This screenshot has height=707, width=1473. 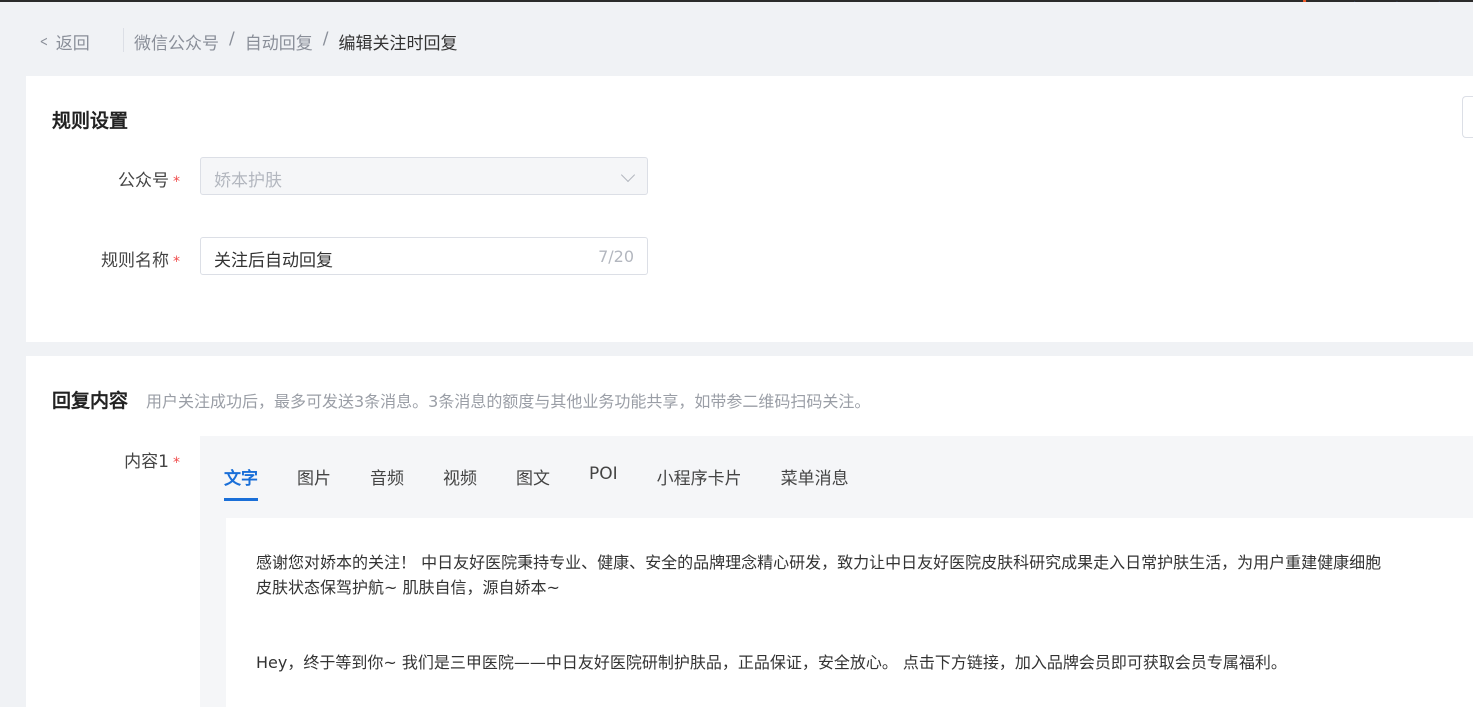 What do you see at coordinates (176, 41) in the screenshot?
I see `breadcrumb-wechat: 微信公众号` at bounding box center [176, 41].